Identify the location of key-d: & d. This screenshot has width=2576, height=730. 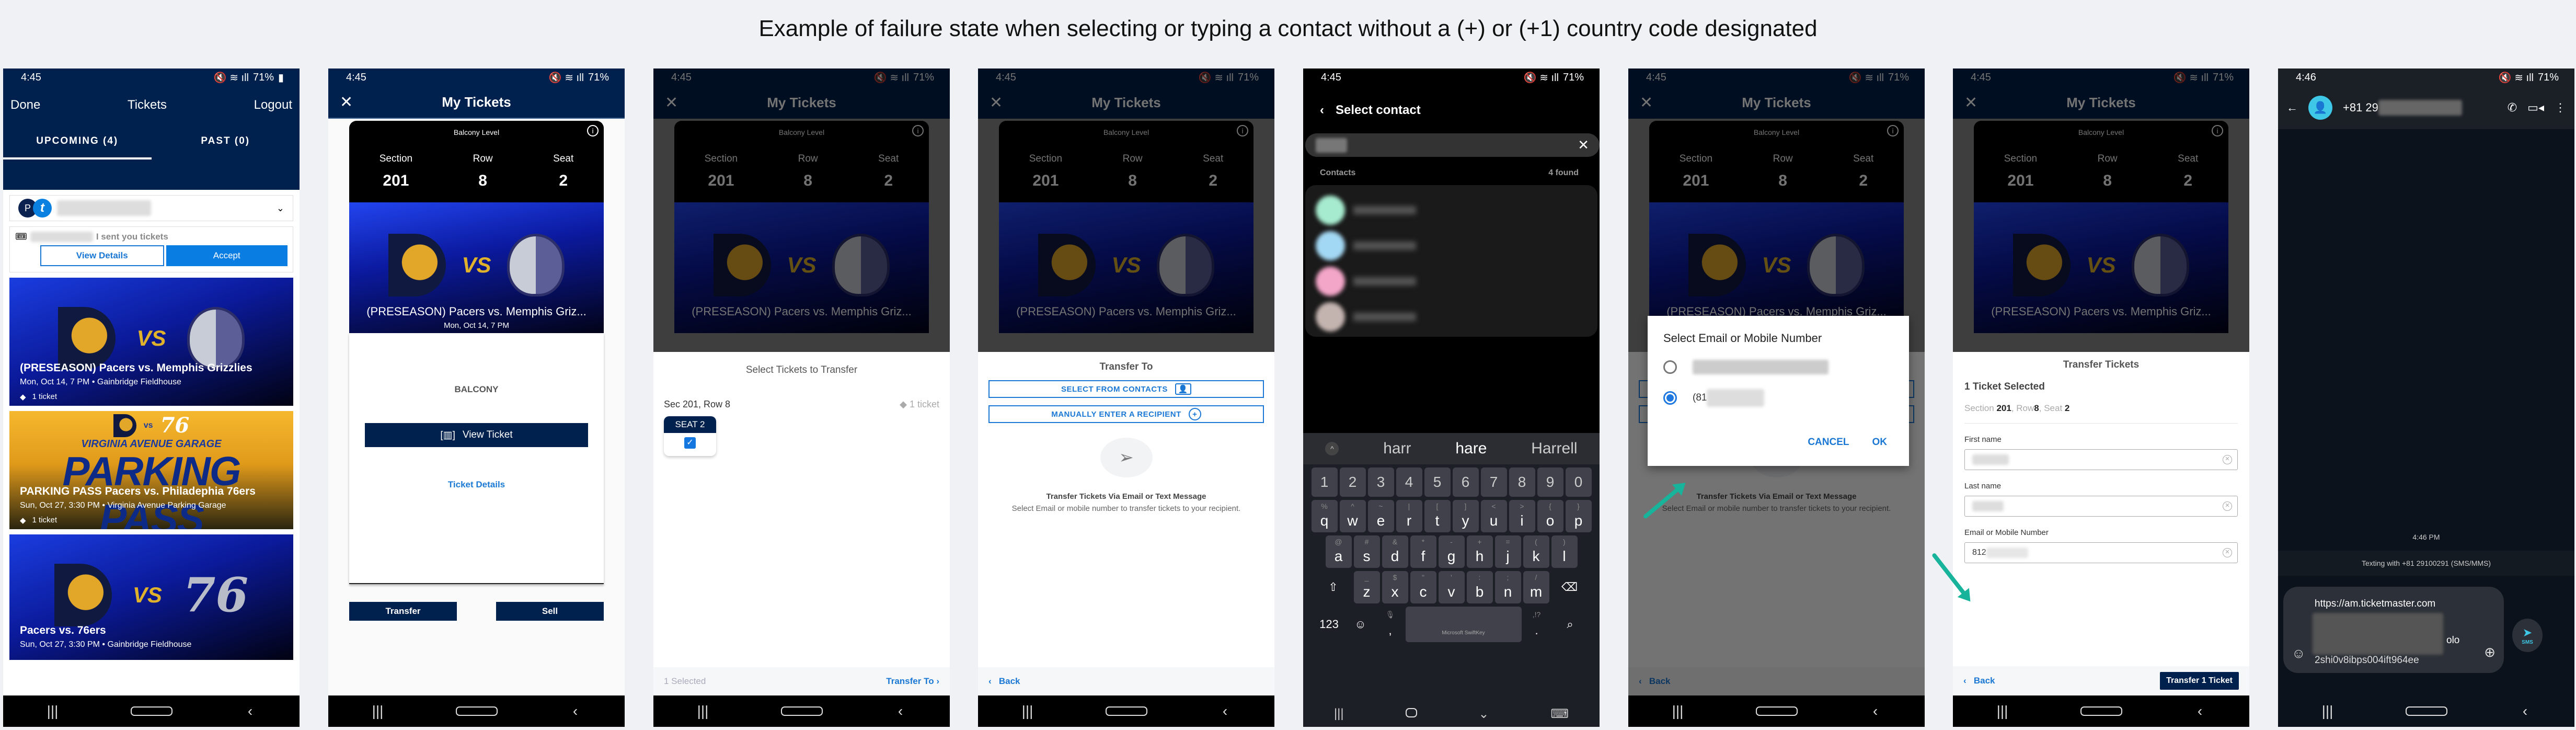
(1395, 551).